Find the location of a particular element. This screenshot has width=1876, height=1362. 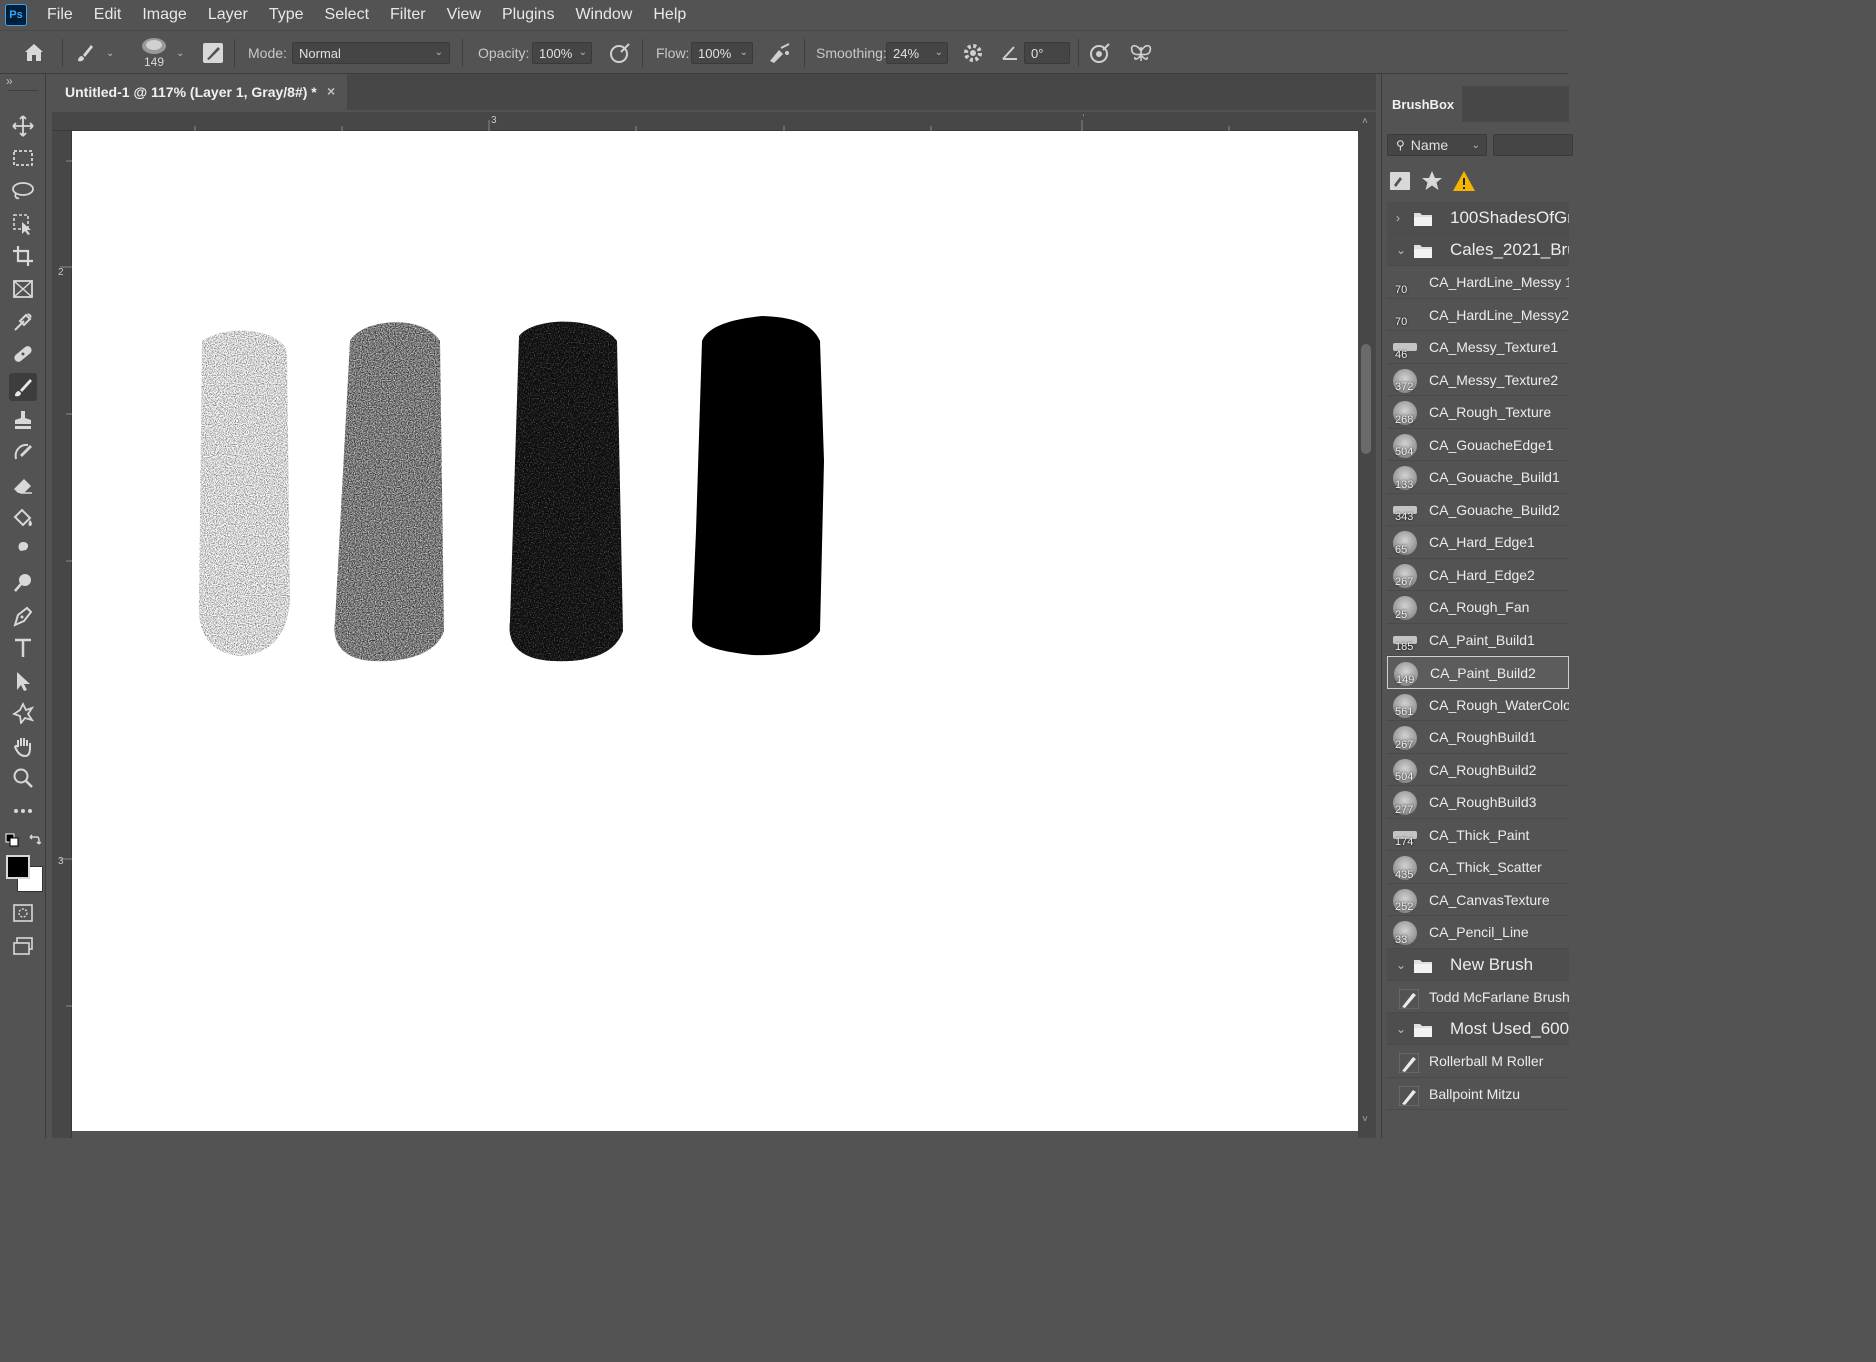

brush-preset-row: 561 CA_Rough_WaterColou is located at coordinates (1478, 704).